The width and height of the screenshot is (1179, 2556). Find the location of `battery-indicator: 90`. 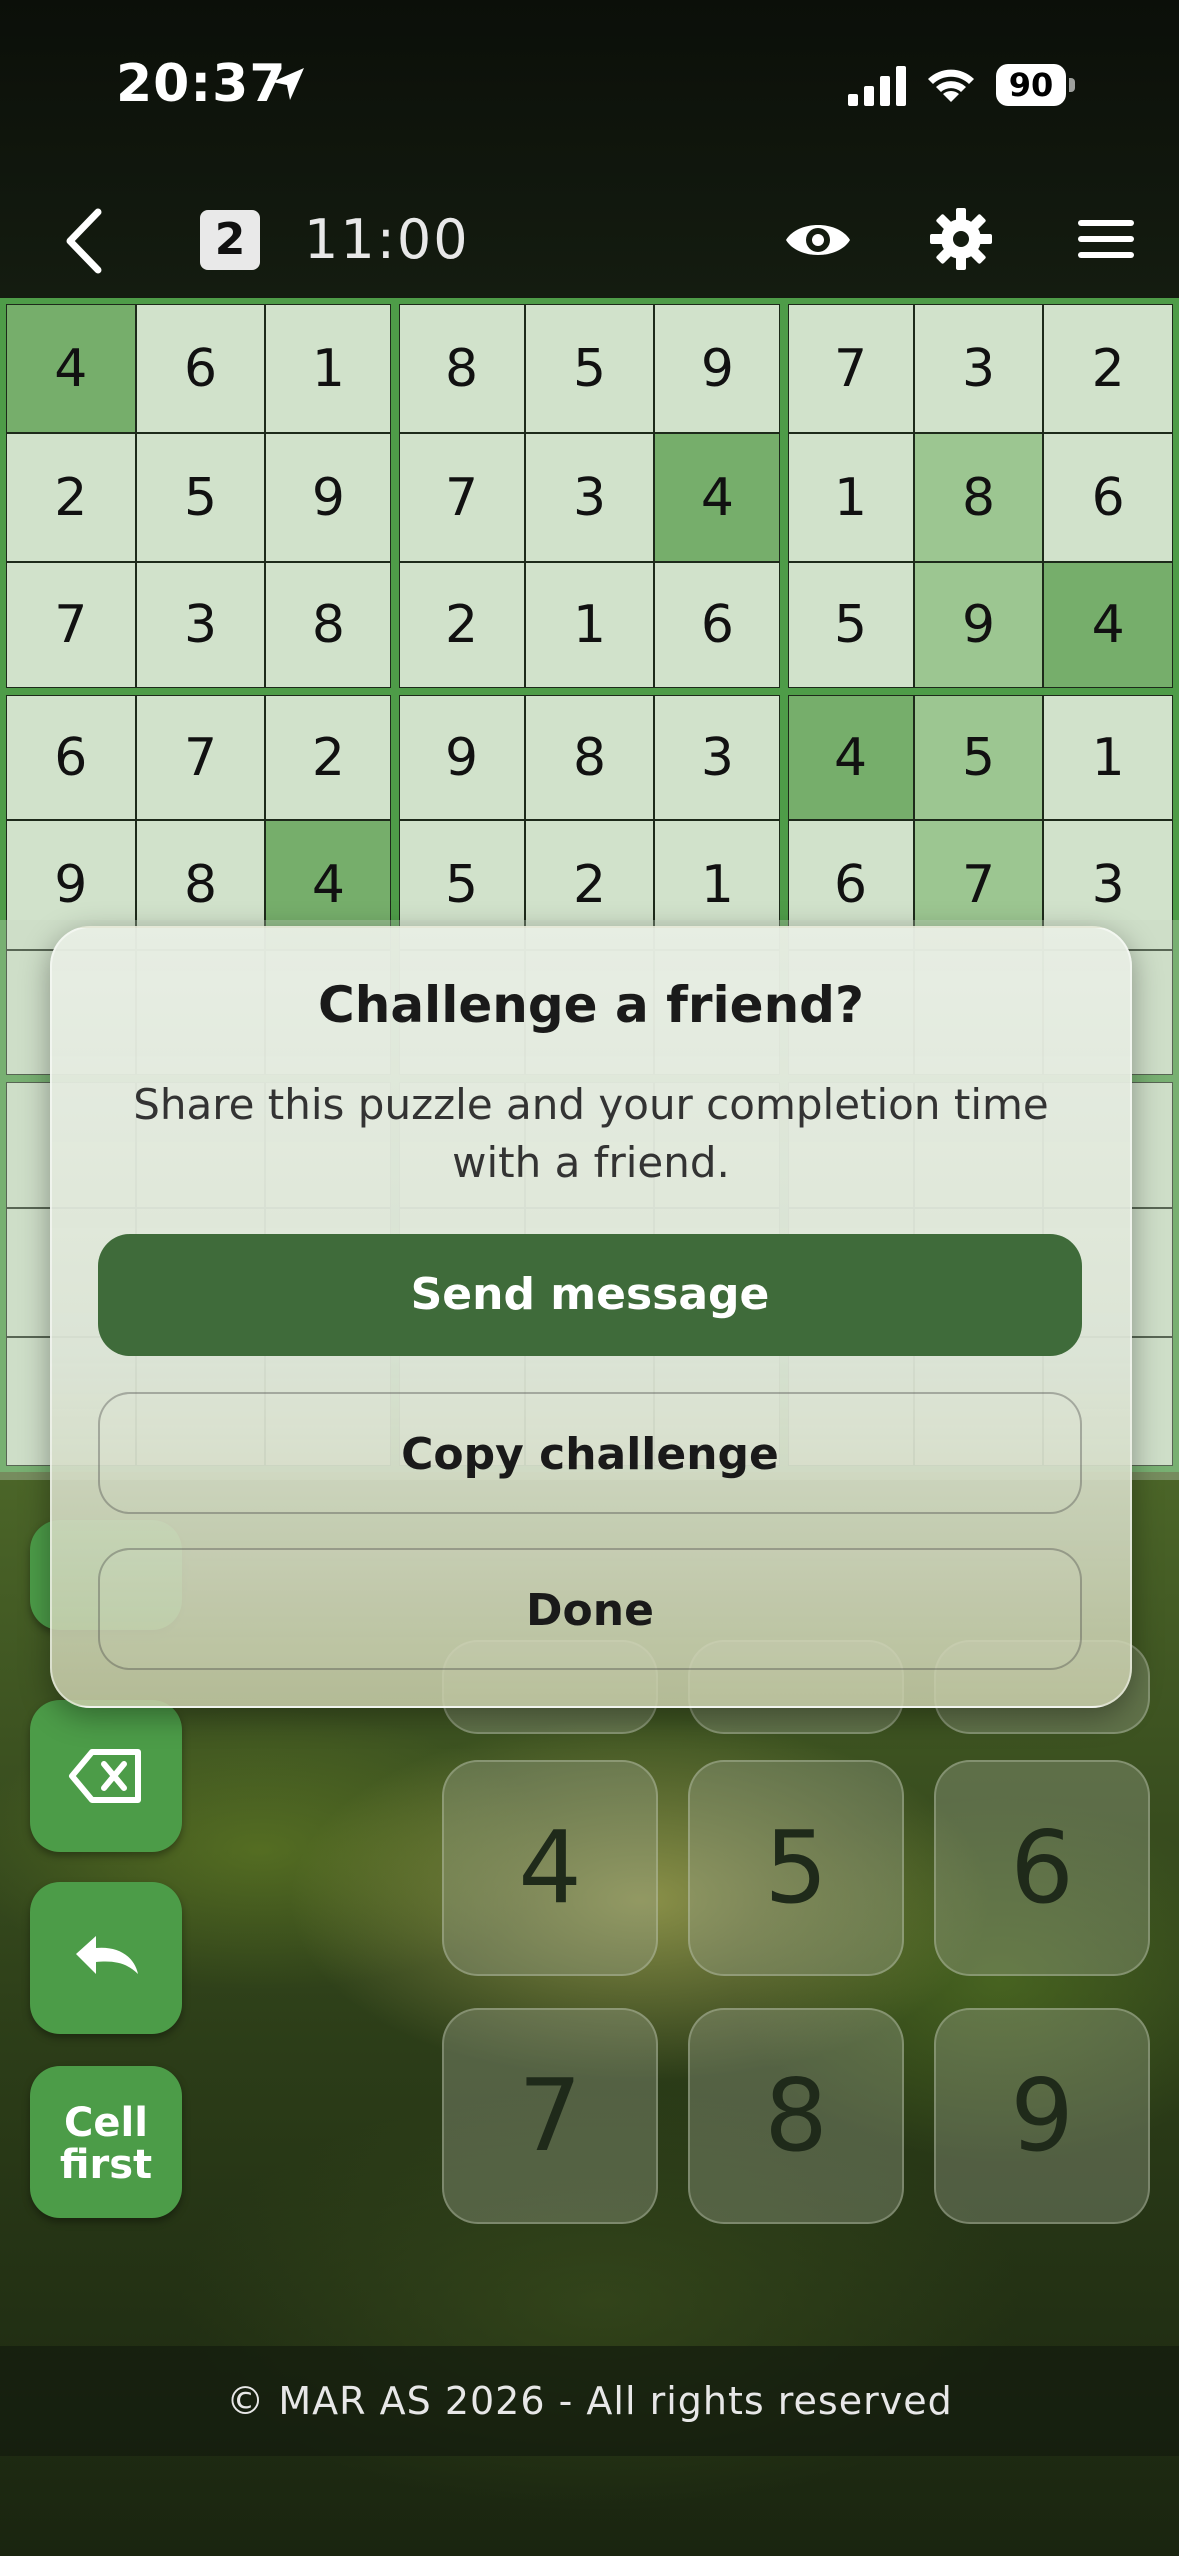

battery-indicator: 90 is located at coordinates (1036, 86).